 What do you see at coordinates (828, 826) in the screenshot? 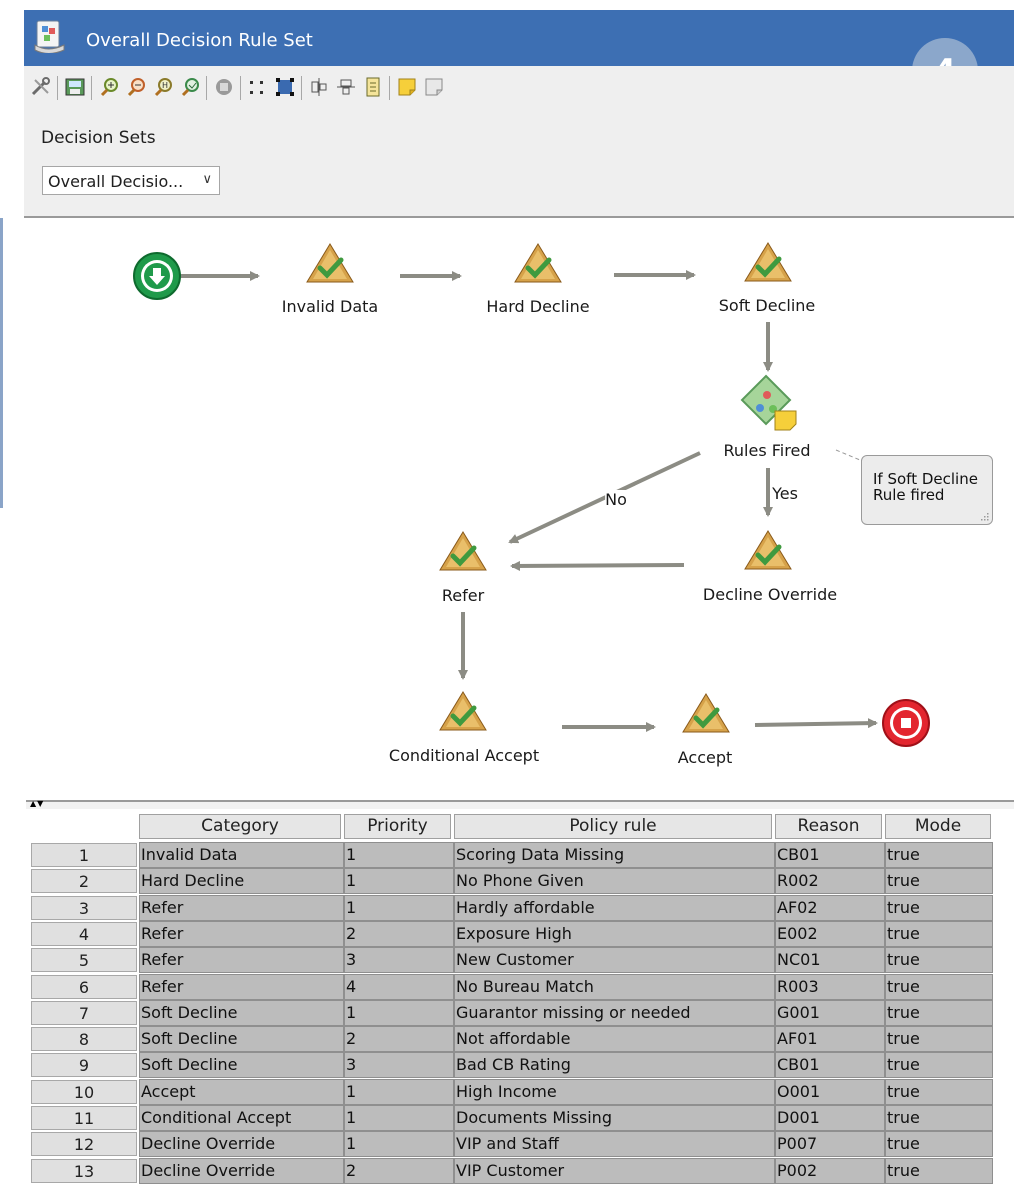
I see `column-header-reason: Reason` at bounding box center [828, 826].